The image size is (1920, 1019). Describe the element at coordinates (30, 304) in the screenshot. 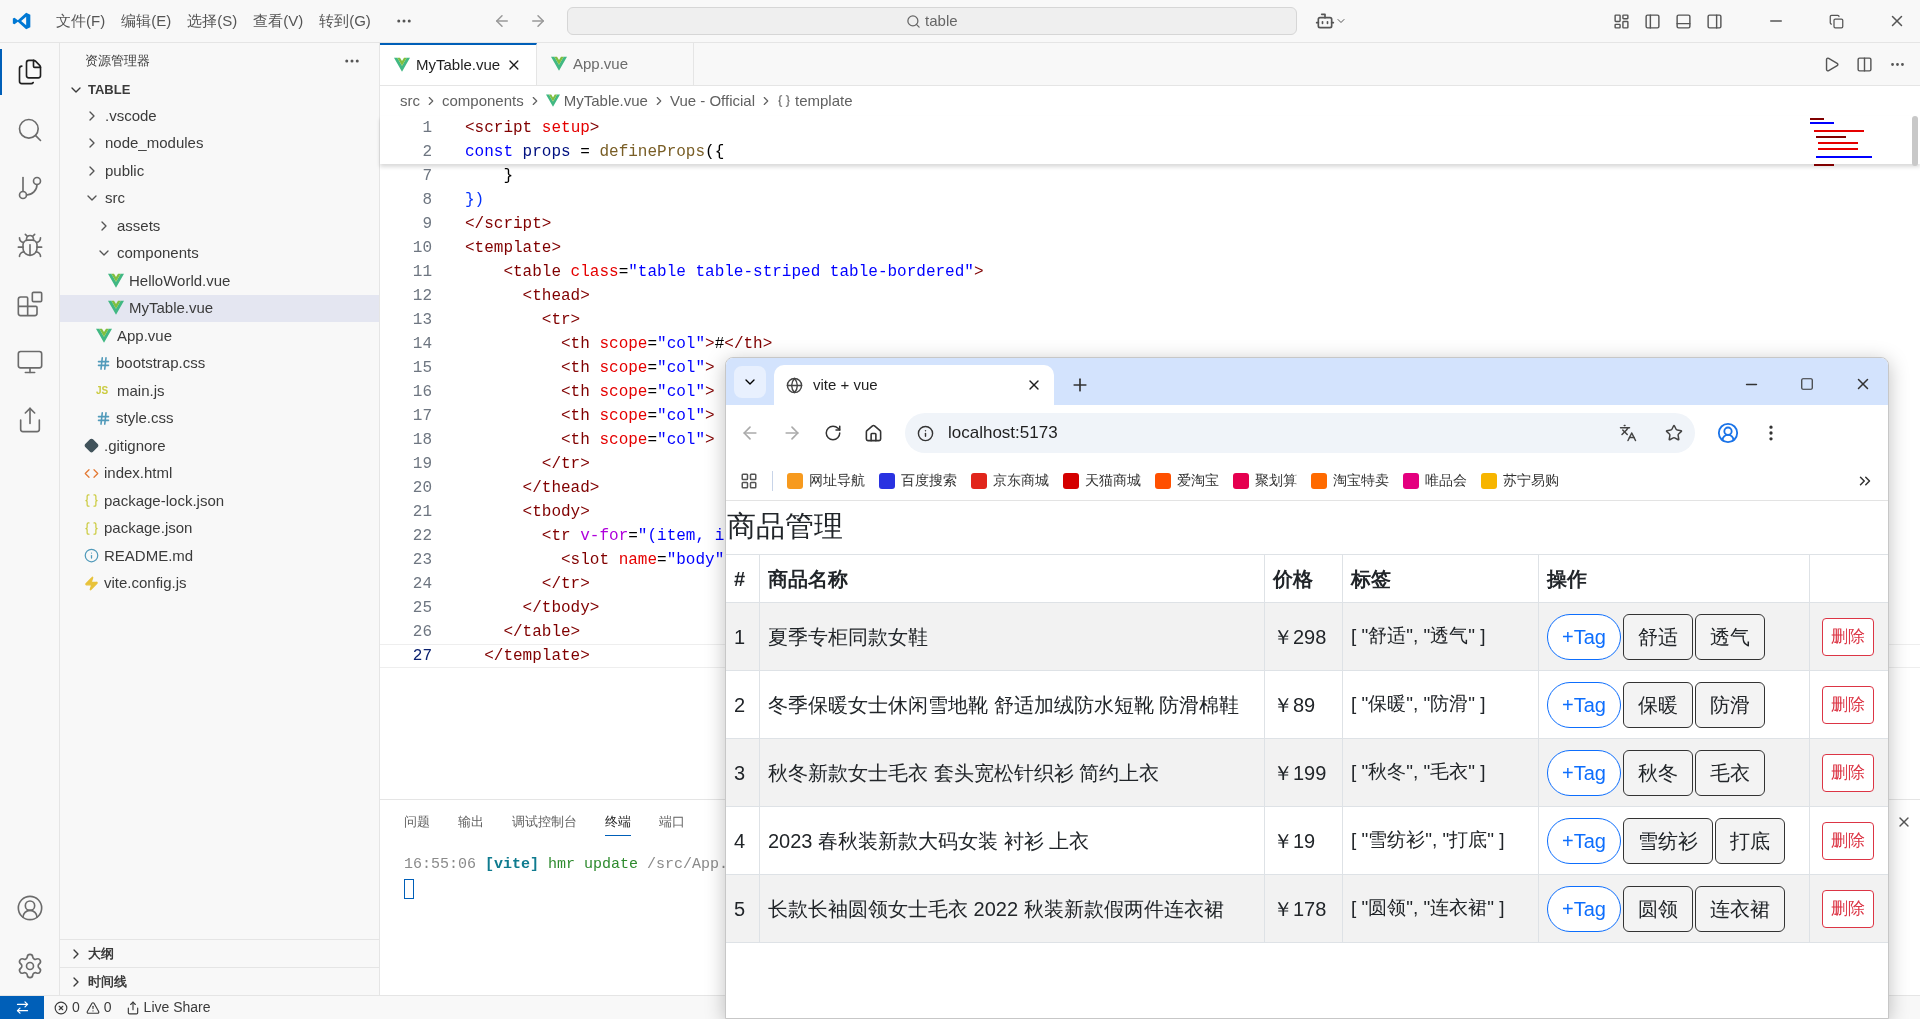

I see `blocks-icon` at that location.